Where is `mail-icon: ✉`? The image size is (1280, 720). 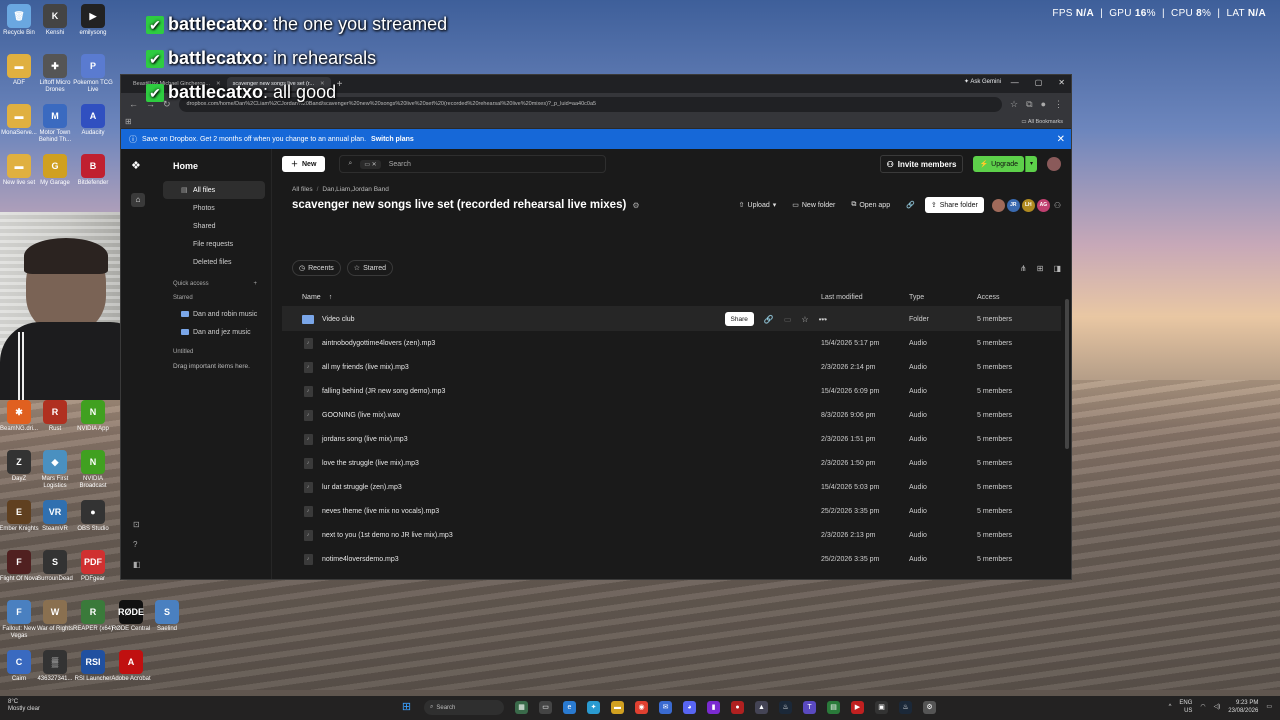 mail-icon: ✉ is located at coordinates (665, 707).